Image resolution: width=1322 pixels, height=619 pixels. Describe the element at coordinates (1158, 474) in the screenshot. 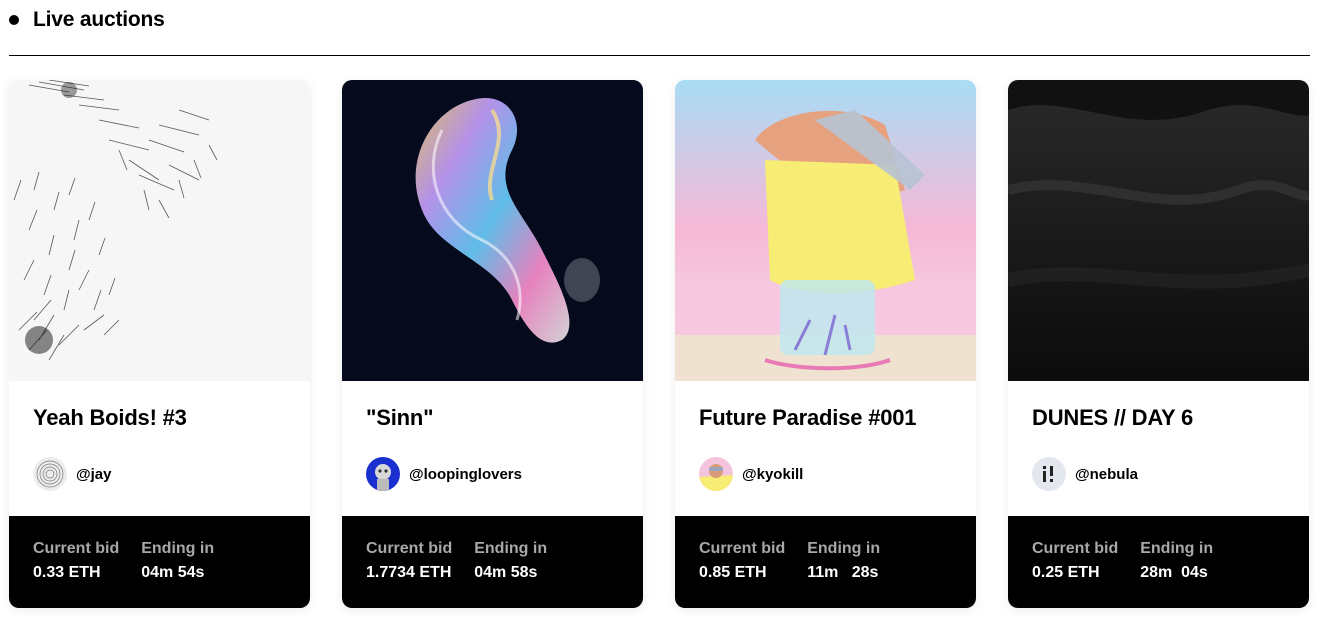

I see `creator-link: @nebula` at that location.